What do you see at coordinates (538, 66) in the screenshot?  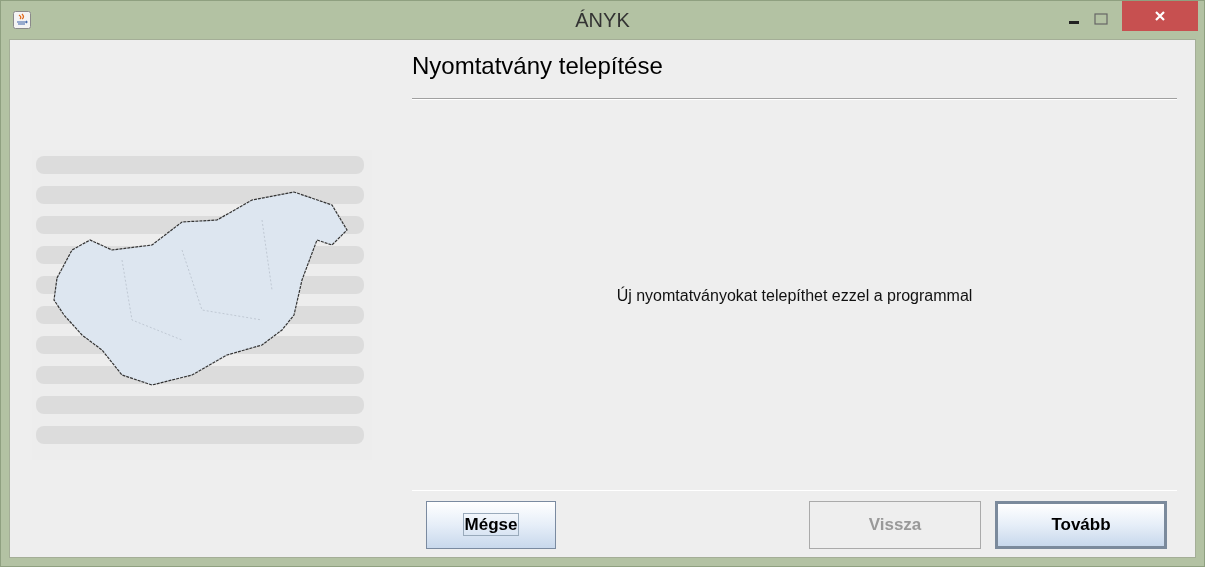 I see `wizard-heading: Nyomtatvány telepítése` at bounding box center [538, 66].